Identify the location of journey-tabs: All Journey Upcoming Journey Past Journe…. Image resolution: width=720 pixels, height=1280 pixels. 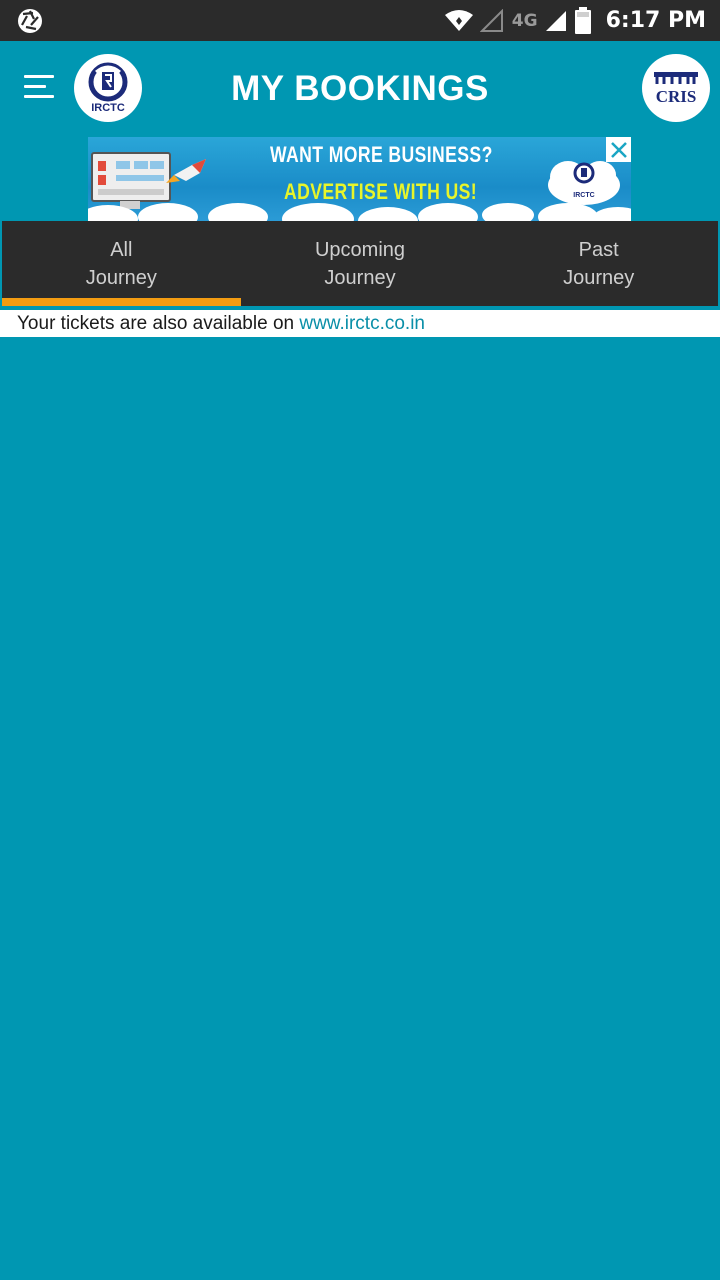
(360, 263).